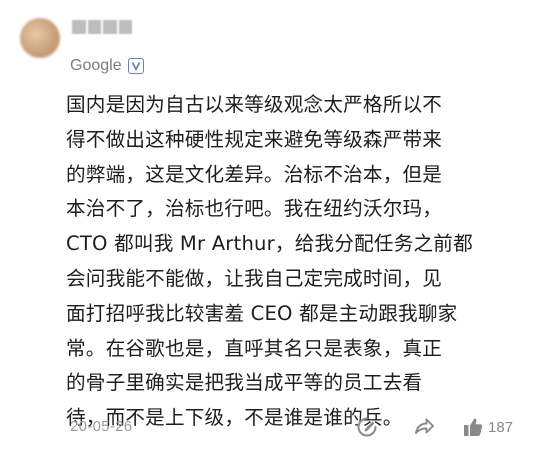 The height and width of the screenshot is (465, 543). Describe the element at coordinates (254, 278) in the screenshot. I see `comment-line: 会问我能不能做，让我自己定完成时间，见` at that location.